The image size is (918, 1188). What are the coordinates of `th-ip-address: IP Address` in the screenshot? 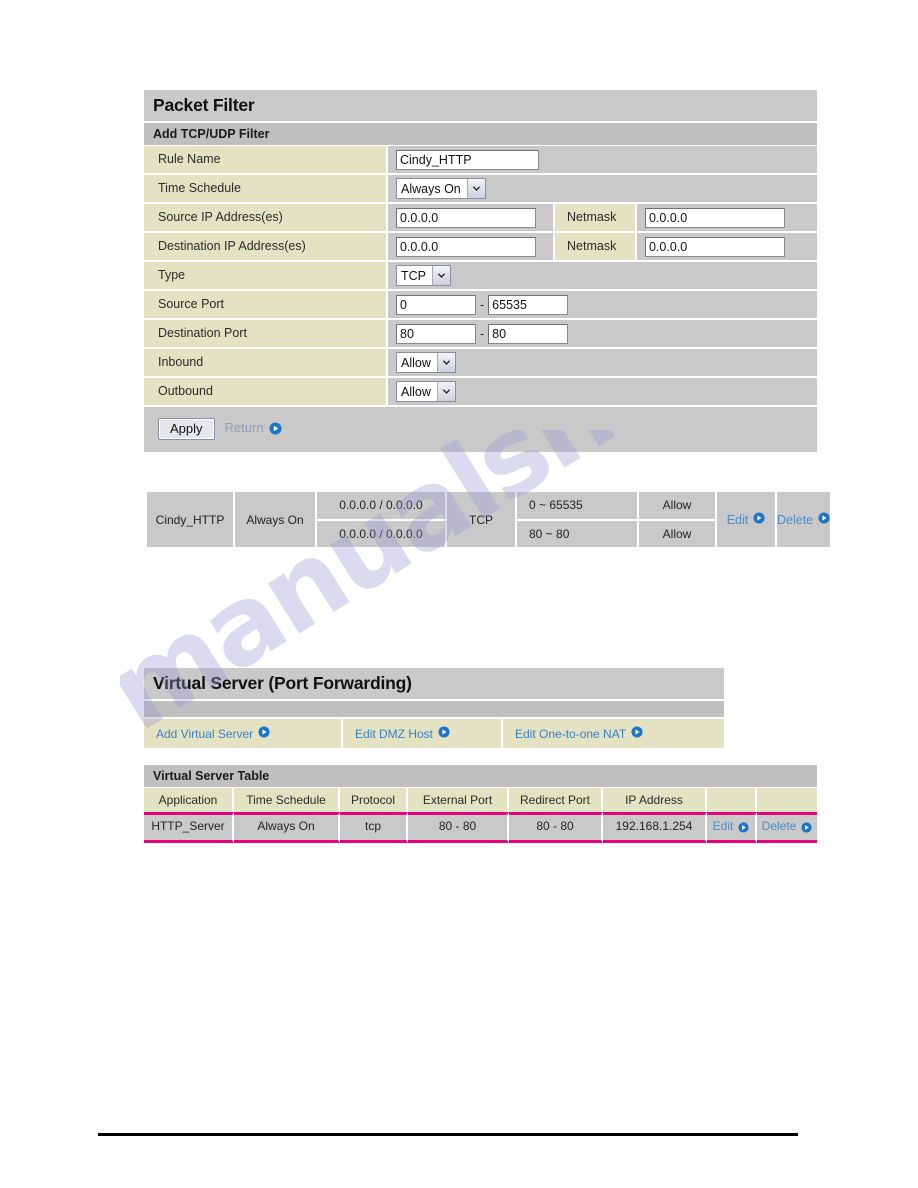 It's located at (655, 800).